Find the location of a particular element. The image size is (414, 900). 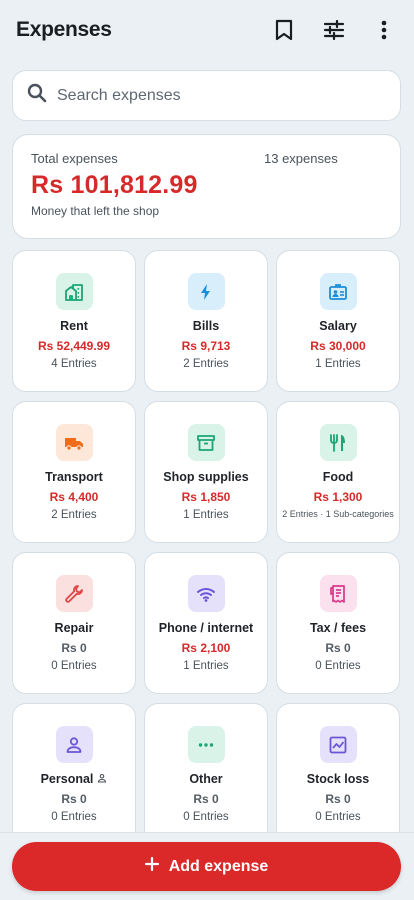

category-name: Shop supplies is located at coordinates (205, 477).